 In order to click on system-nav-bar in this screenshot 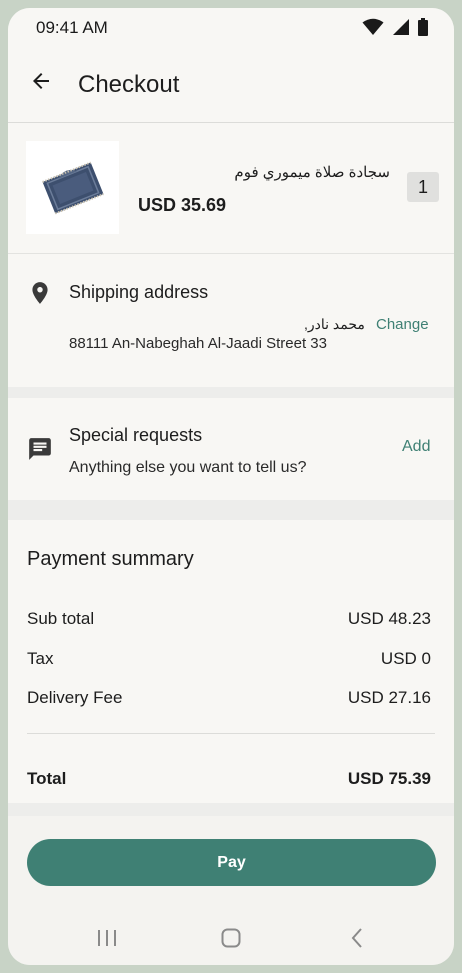, I will do `click(231, 939)`.